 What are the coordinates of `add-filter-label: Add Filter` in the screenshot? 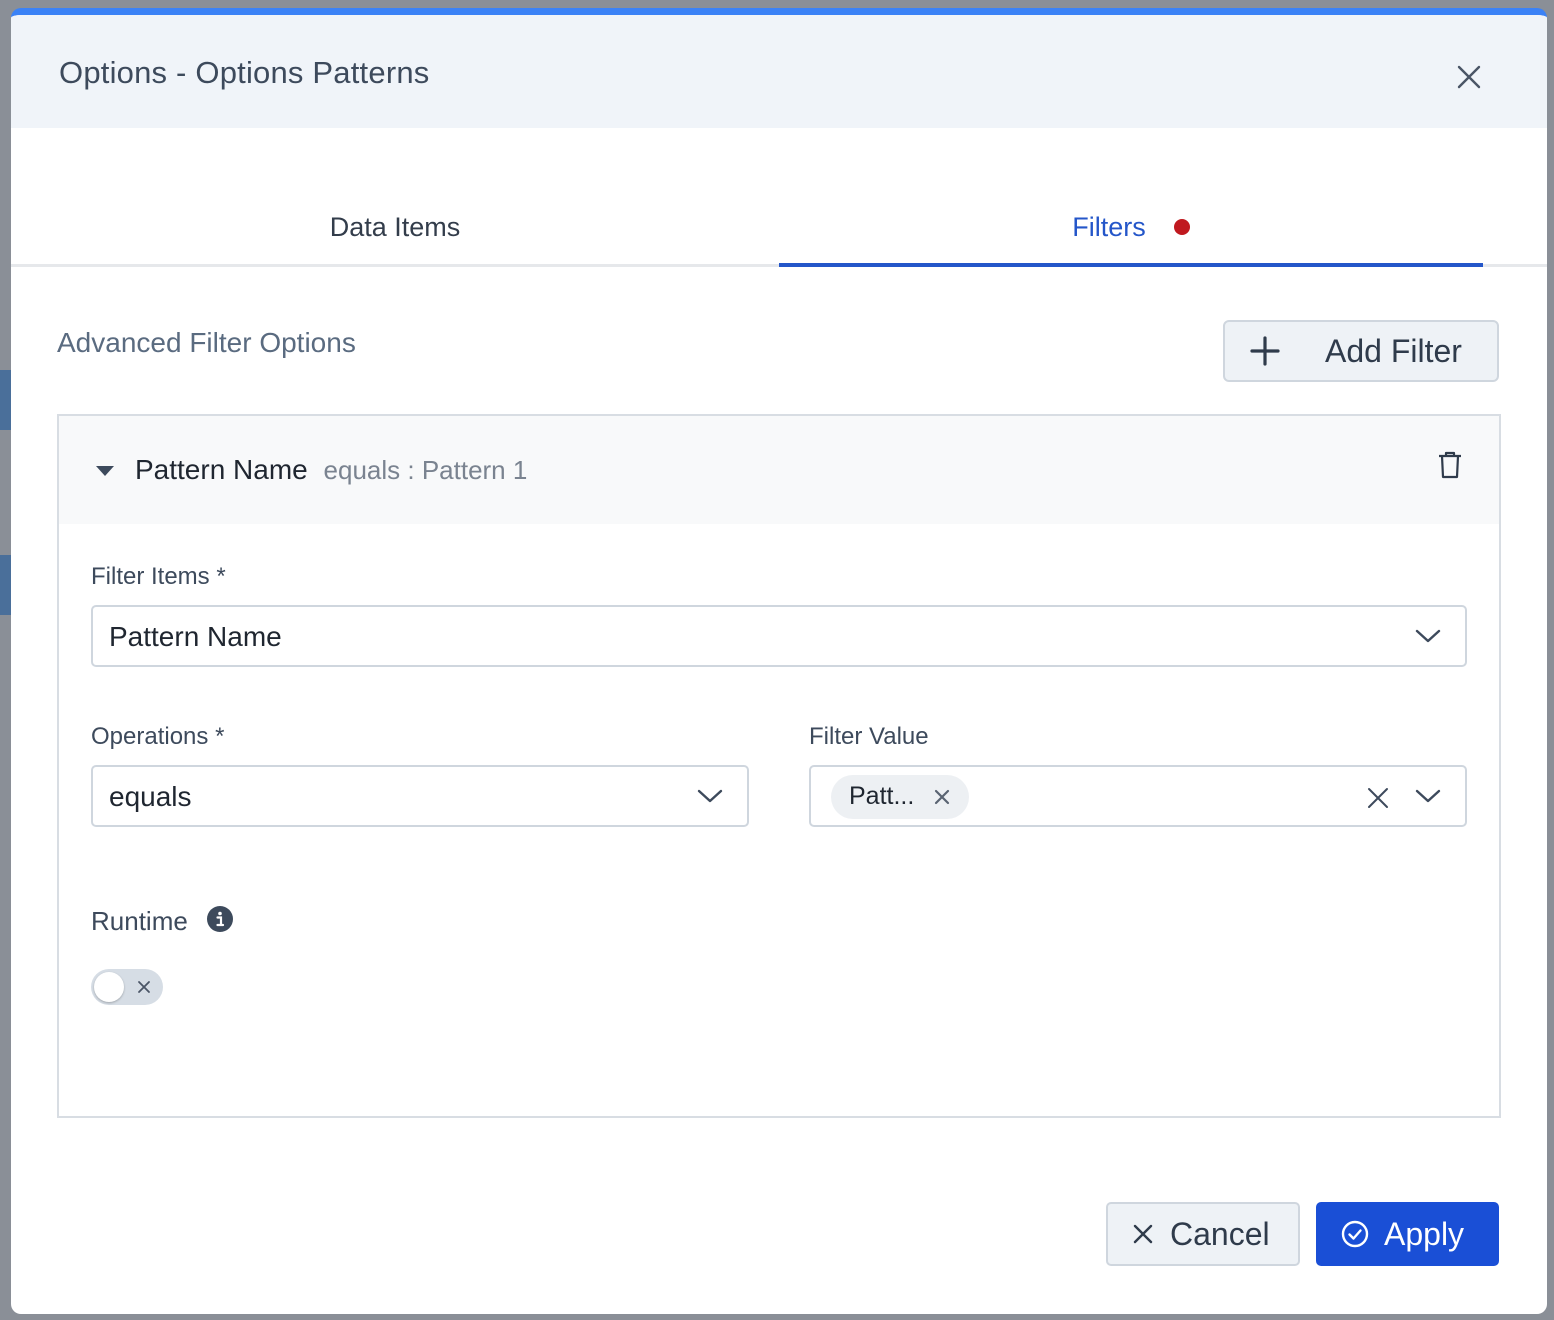 It's located at (1393, 350).